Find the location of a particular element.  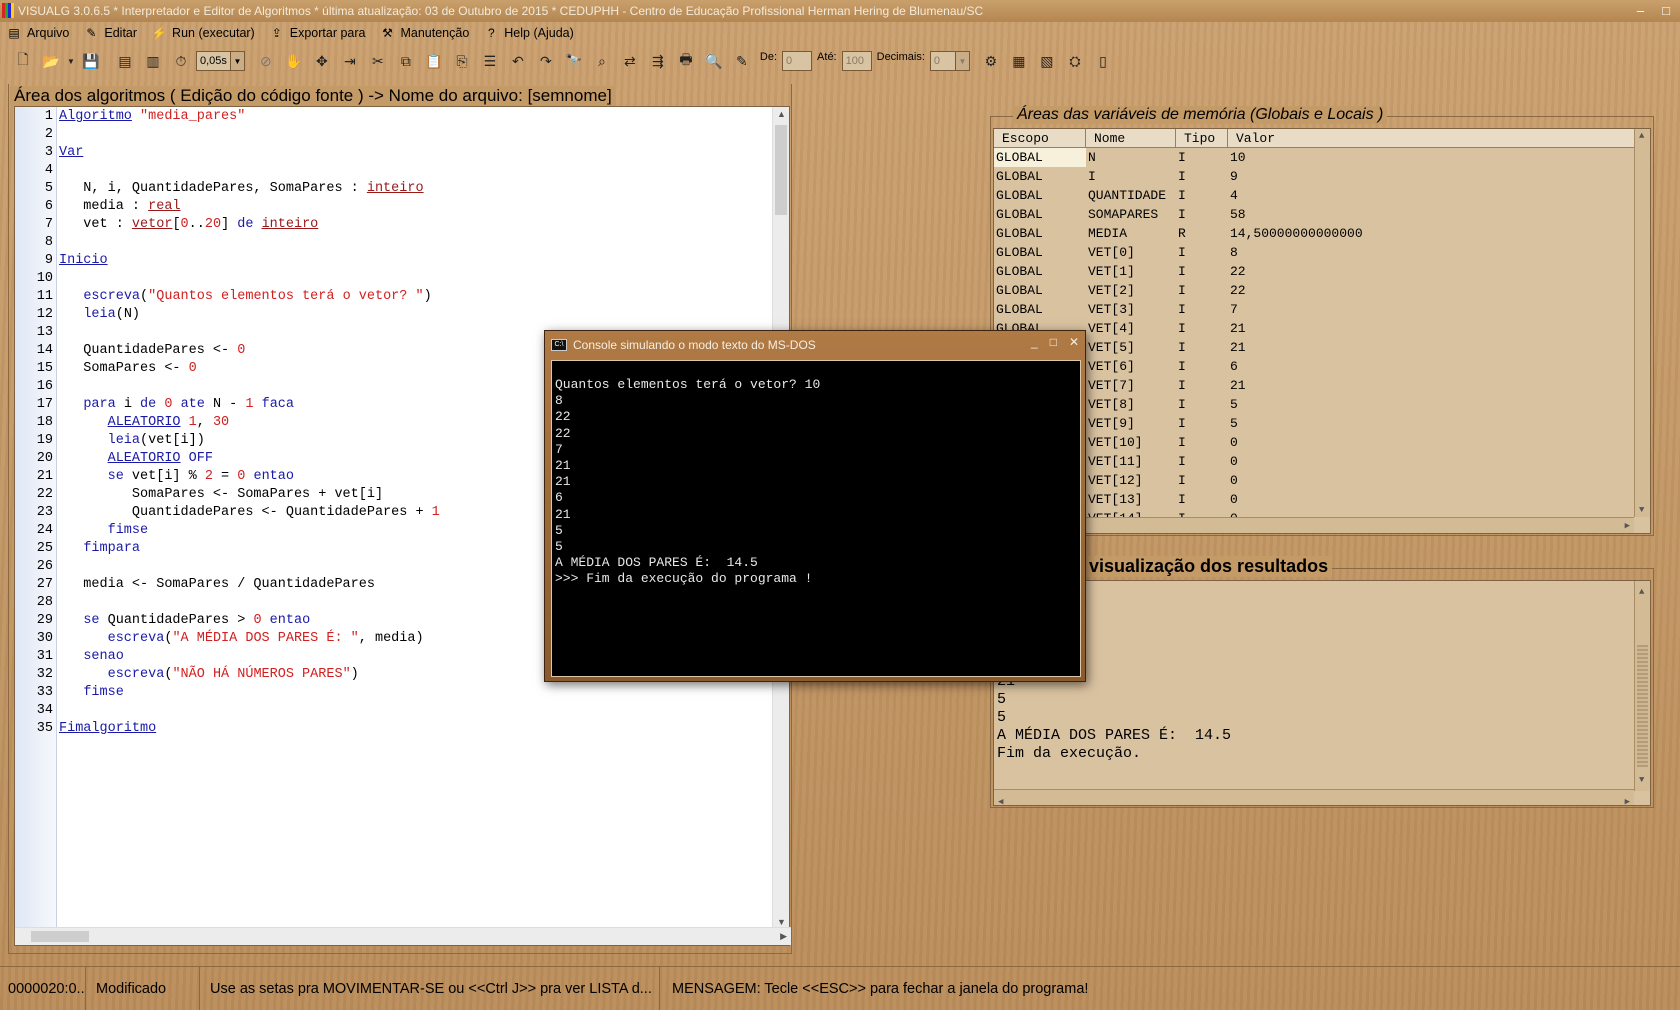

find-next-icon: ⌕ is located at coordinates (602, 61).